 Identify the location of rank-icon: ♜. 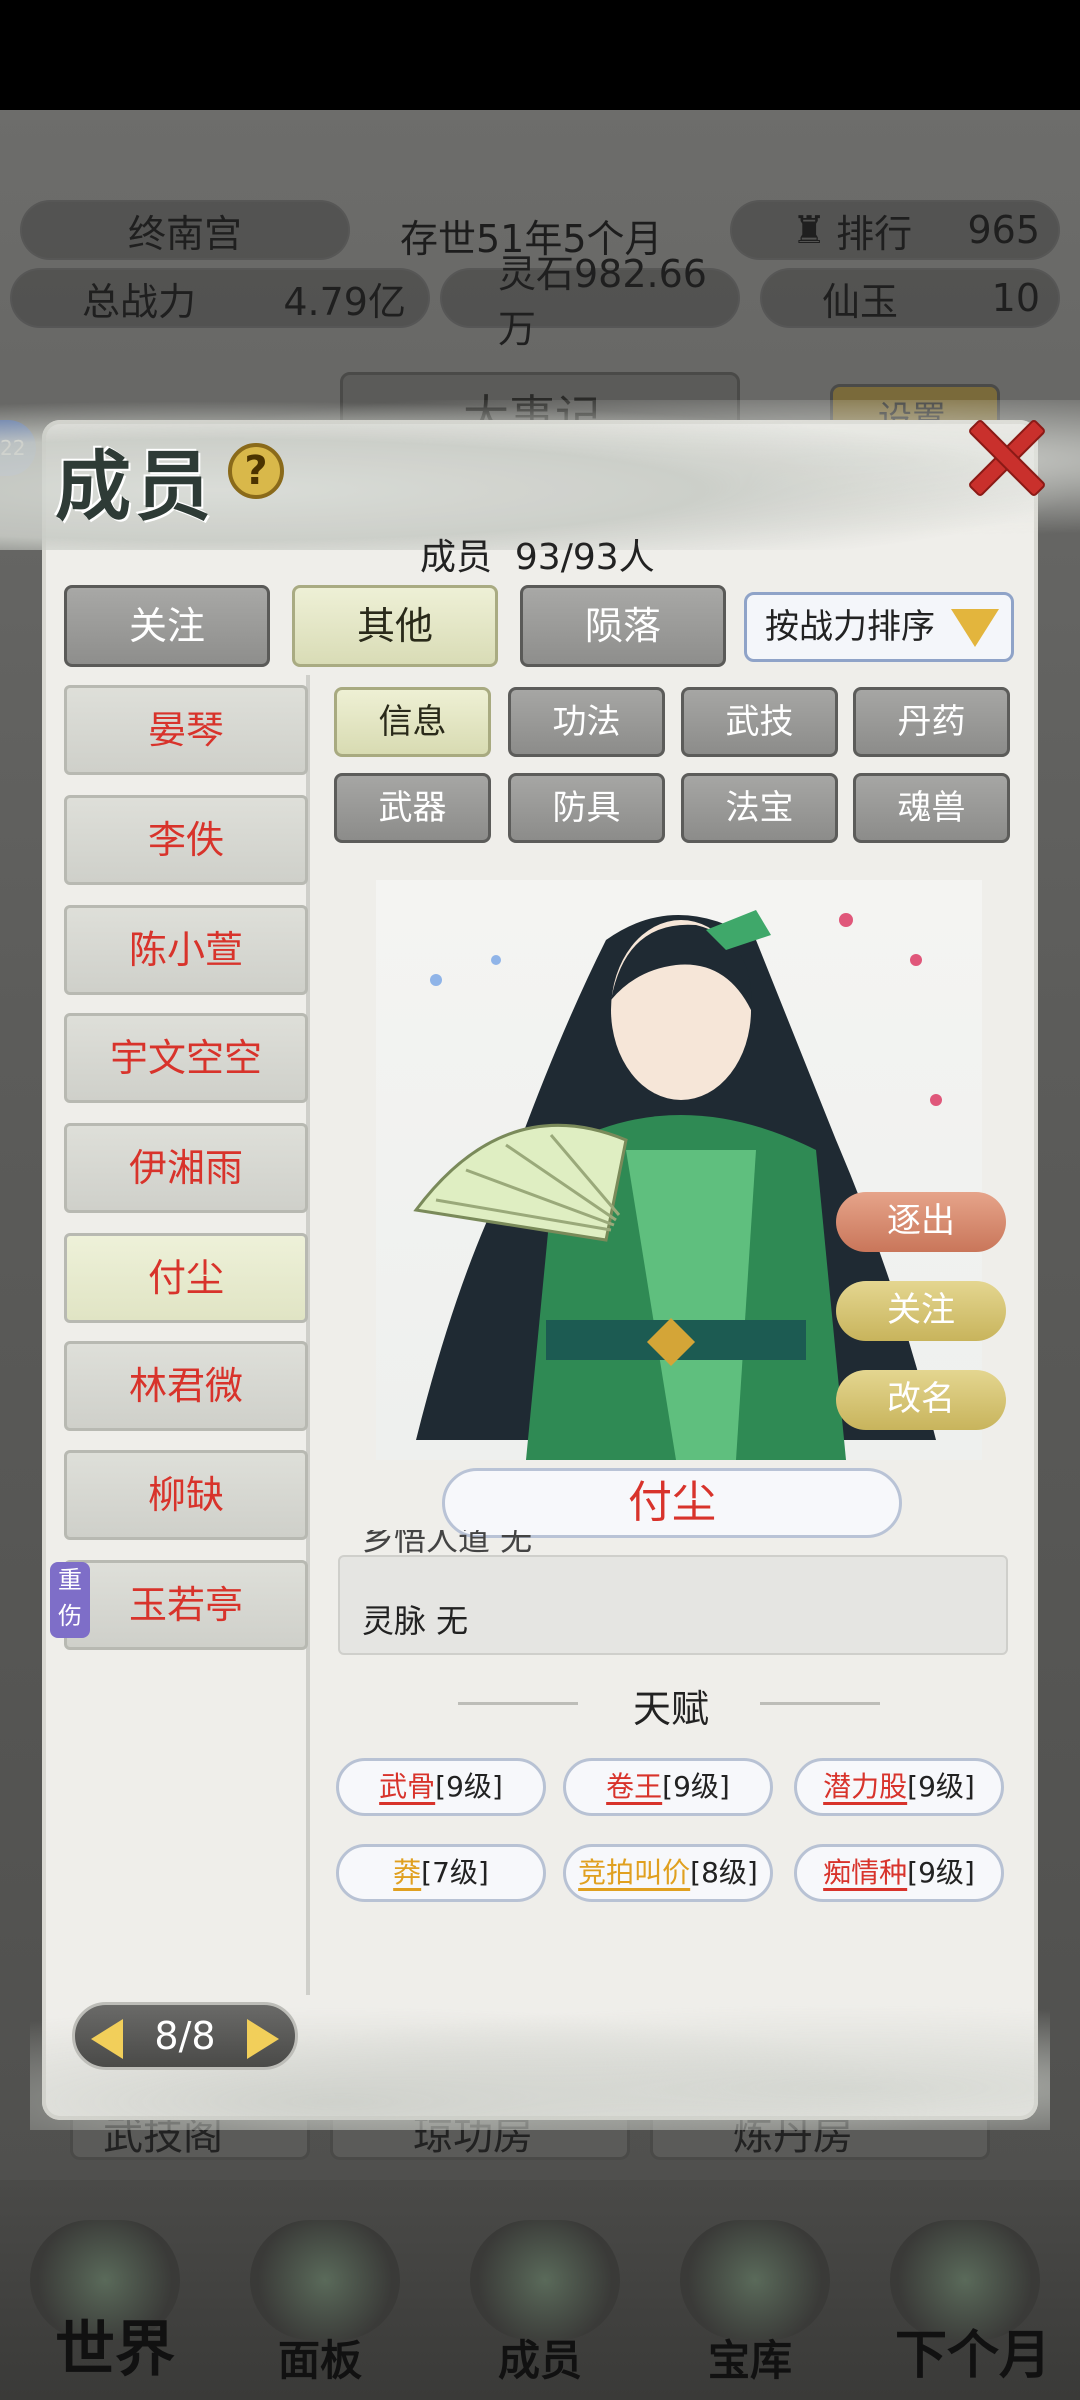
(809, 230).